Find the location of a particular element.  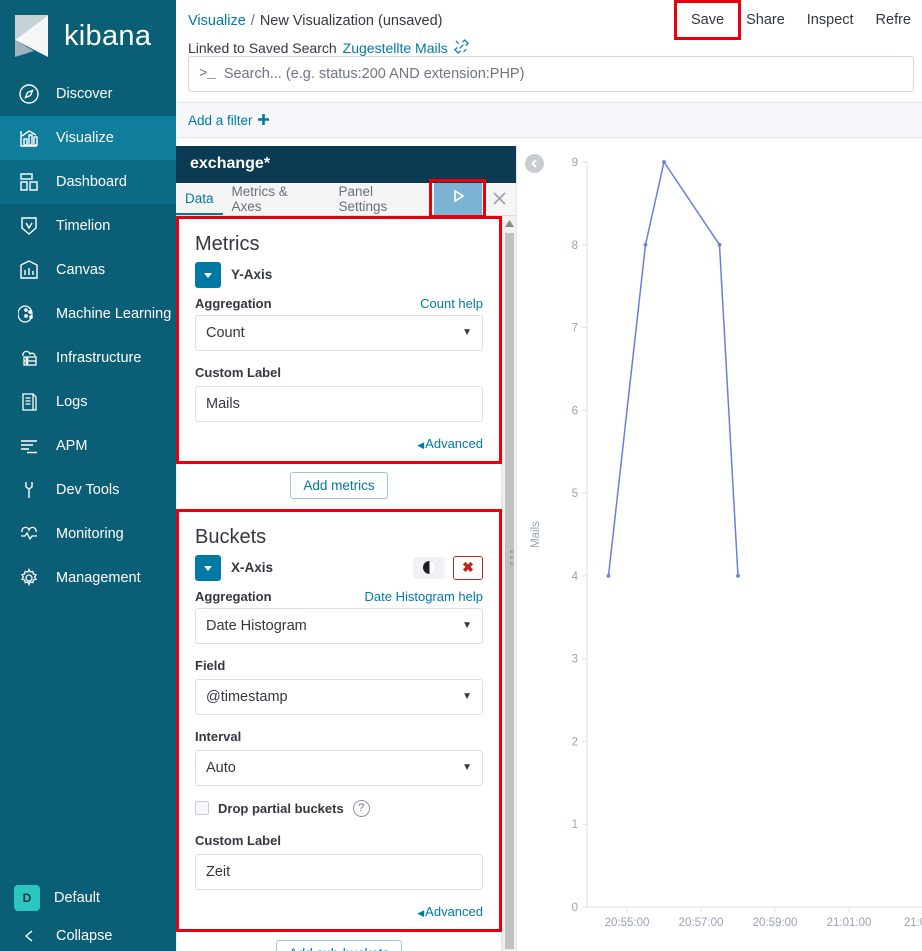

canvas-icon is located at coordinates (29, 270).